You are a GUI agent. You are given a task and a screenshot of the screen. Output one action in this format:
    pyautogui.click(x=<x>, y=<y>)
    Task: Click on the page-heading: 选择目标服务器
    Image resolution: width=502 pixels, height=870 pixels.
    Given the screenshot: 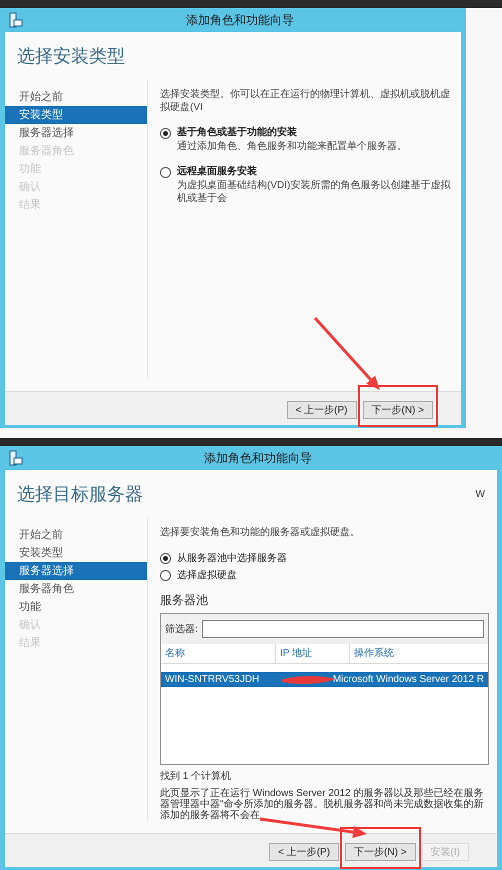 What is the action you would take?
    pyautogui.click(x=80, y=494)
    